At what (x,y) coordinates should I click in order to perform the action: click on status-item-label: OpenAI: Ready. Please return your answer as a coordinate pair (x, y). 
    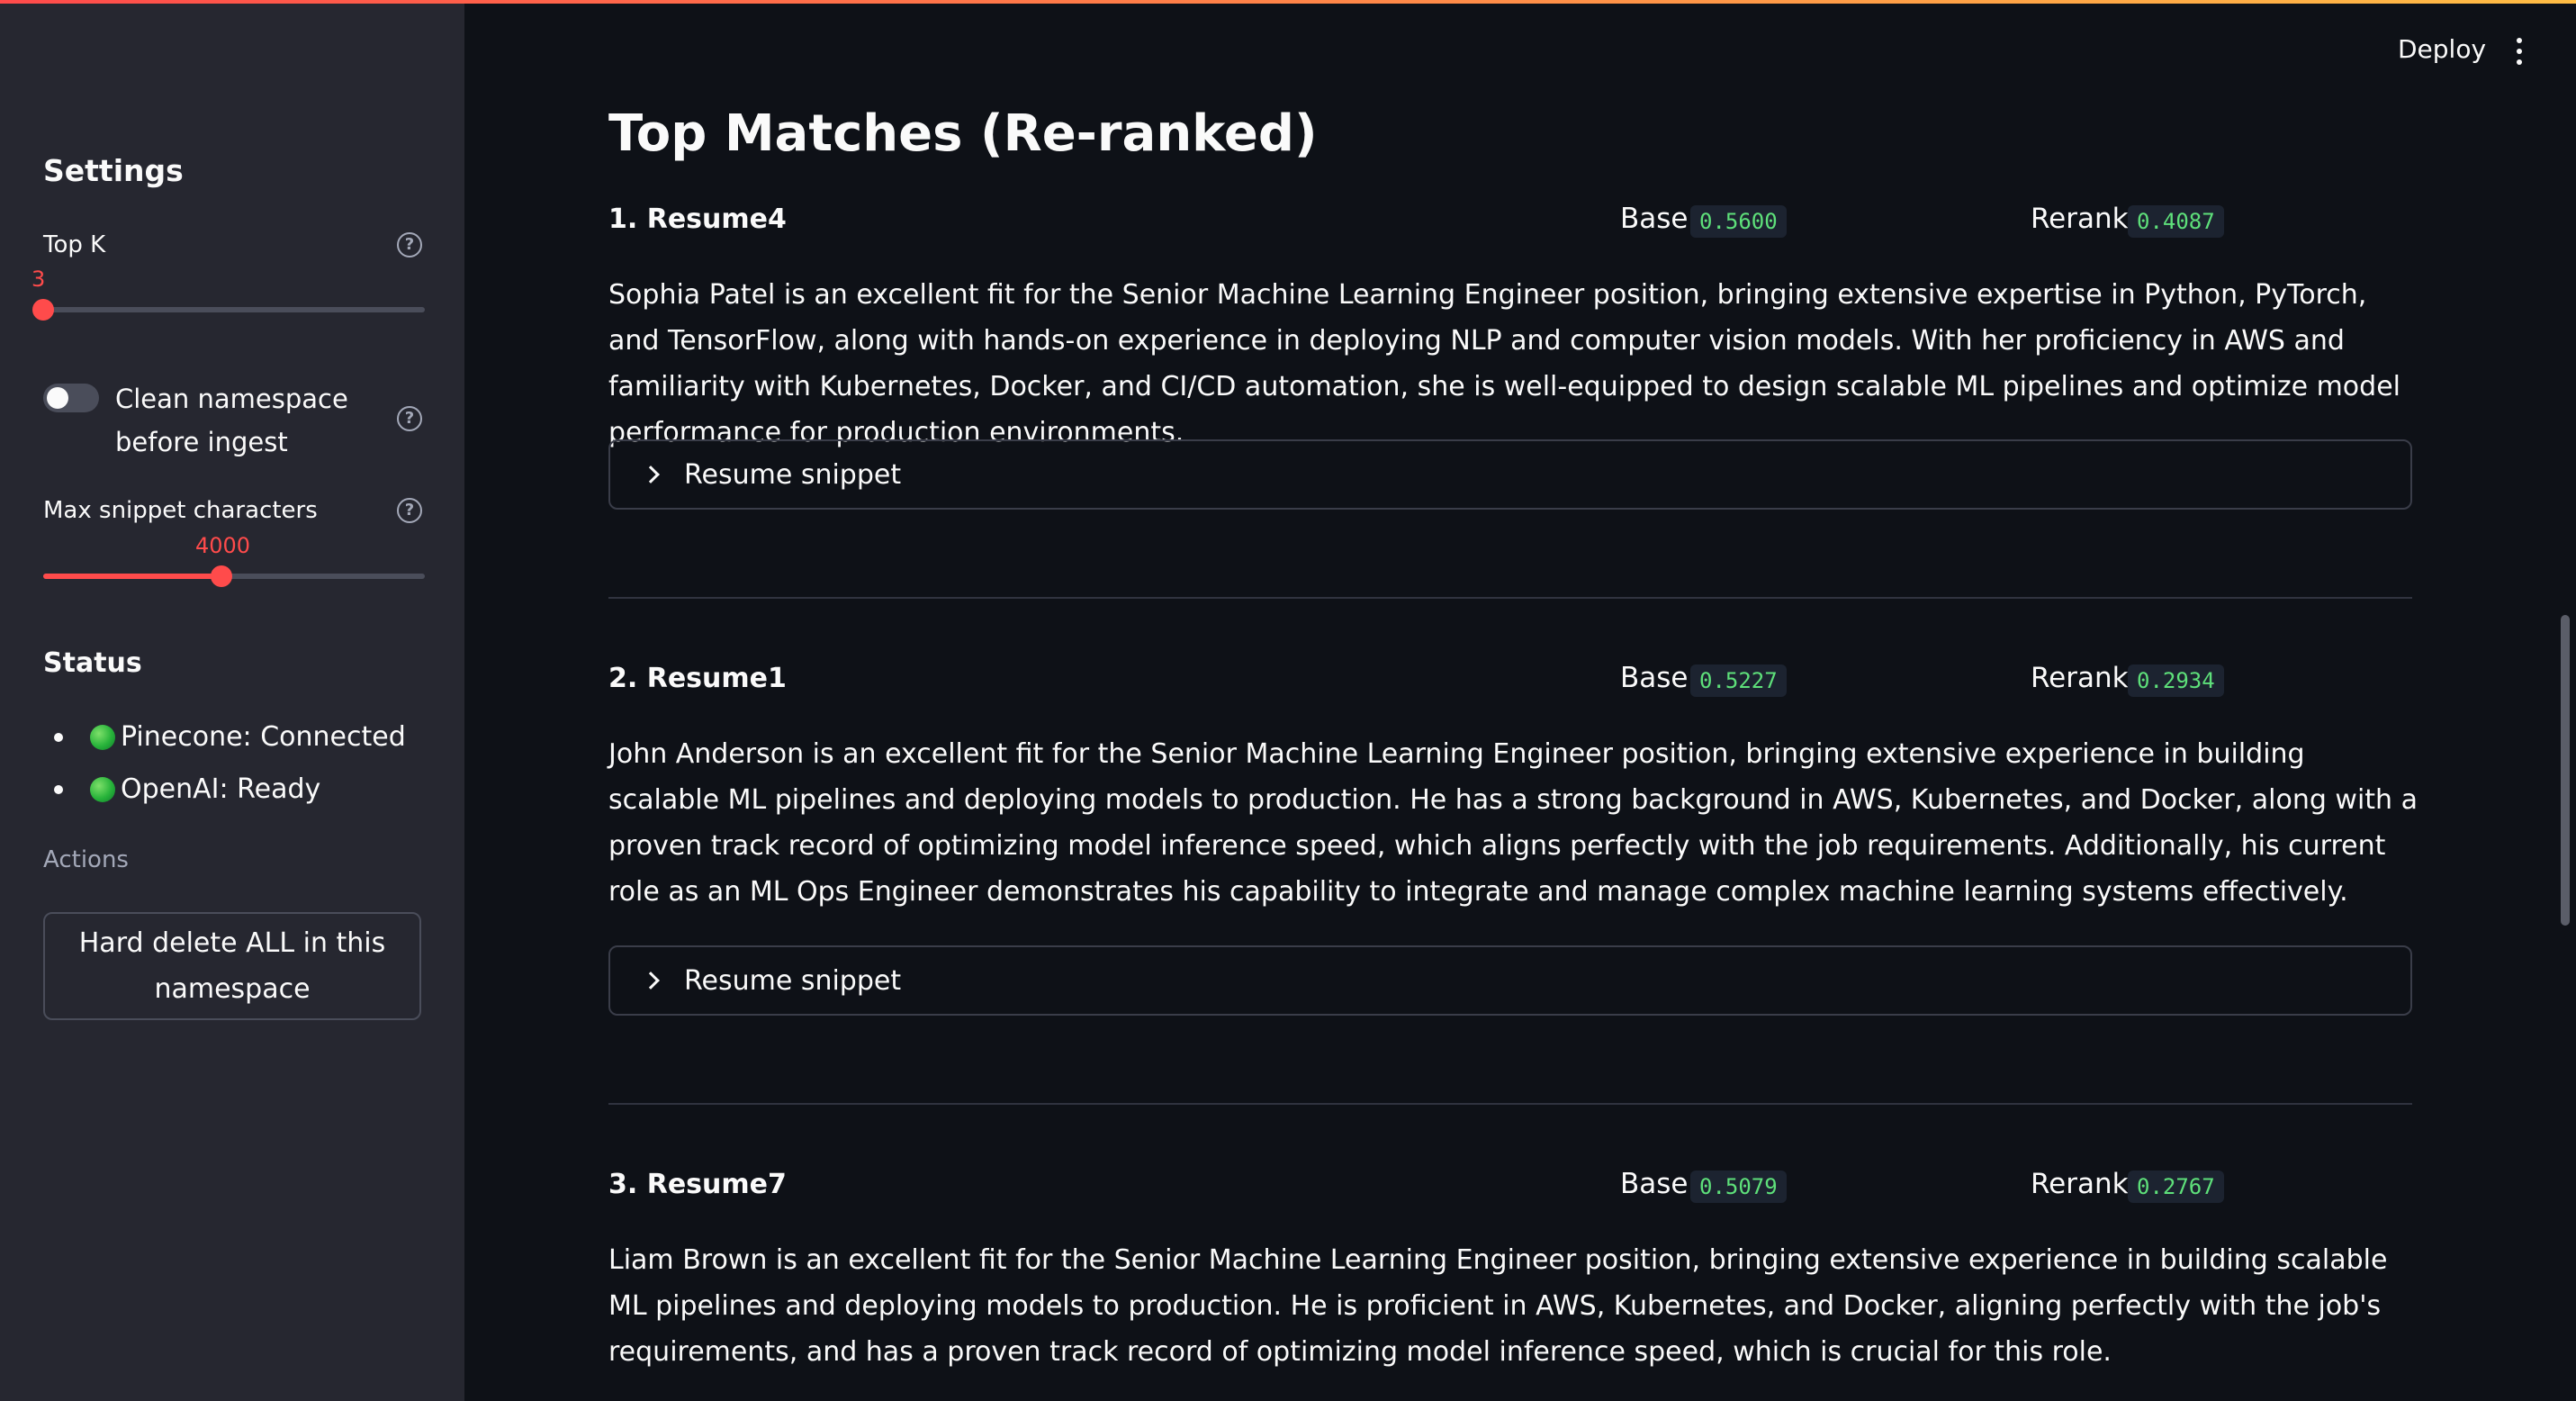
    Looking at the image, I should click on (221, 789).